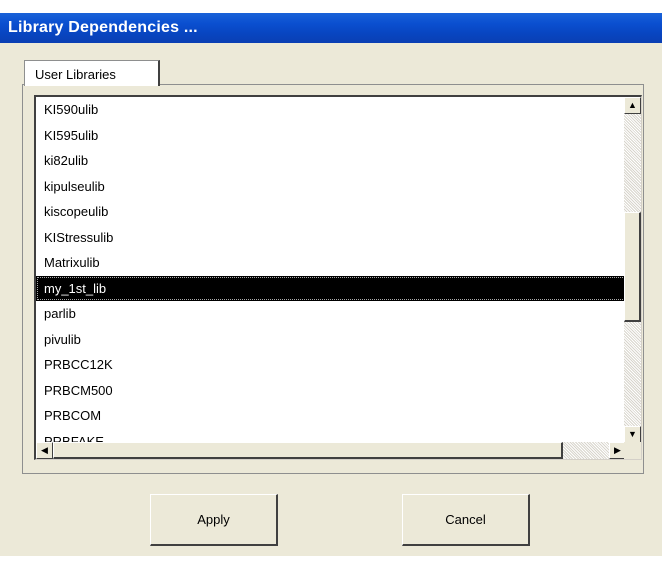 The image size is (662, 561). I want to click on vertical-scroll-thumb, so click(632, 267).